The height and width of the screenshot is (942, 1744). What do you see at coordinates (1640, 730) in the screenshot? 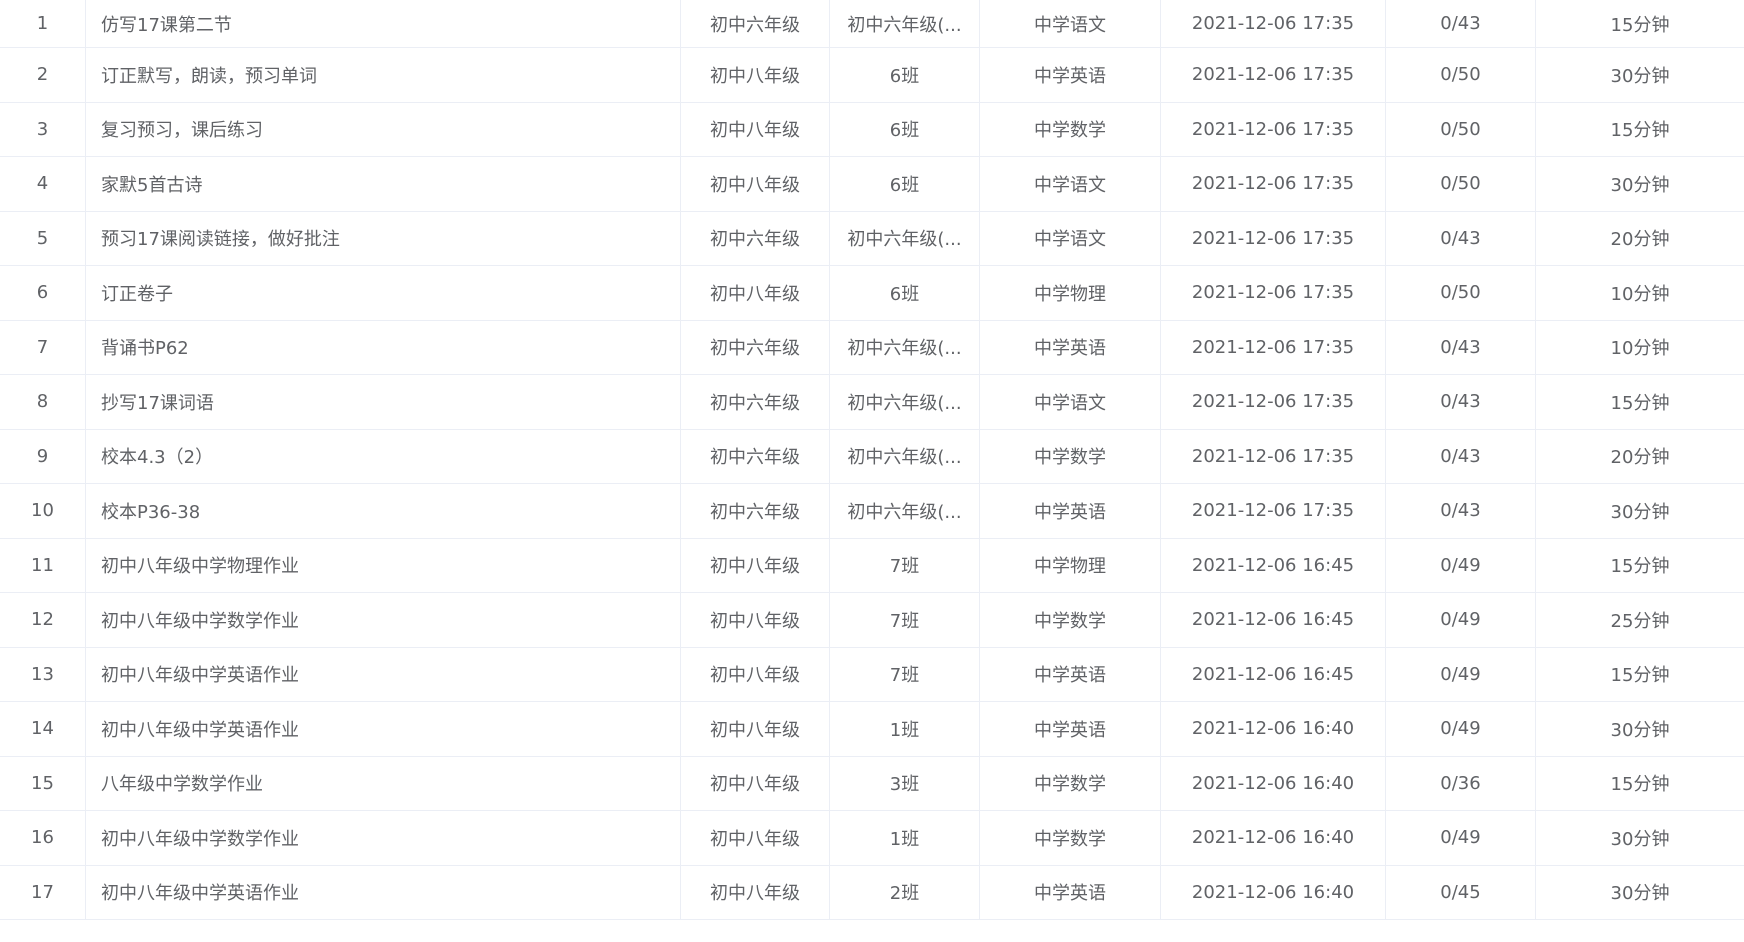
I see `duration-cell: 30分钟` at bounding box center [1640, 730].